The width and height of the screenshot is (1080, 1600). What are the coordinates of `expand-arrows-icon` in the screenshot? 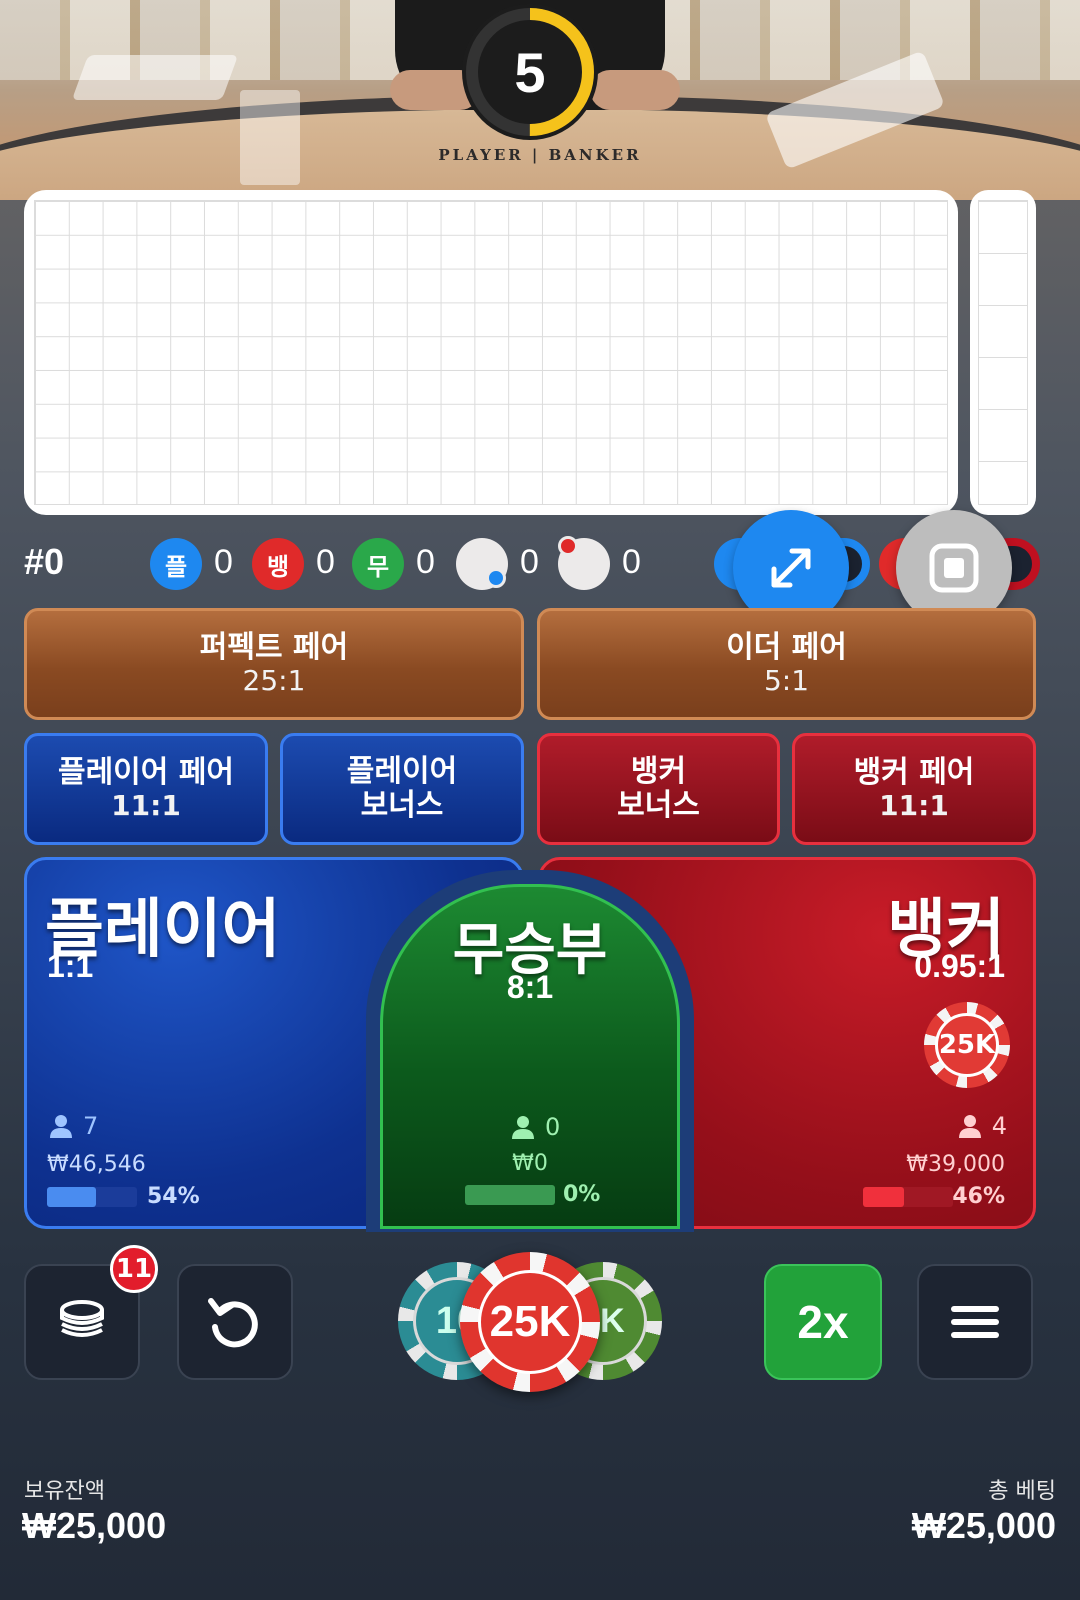 It's located at (791, 568).